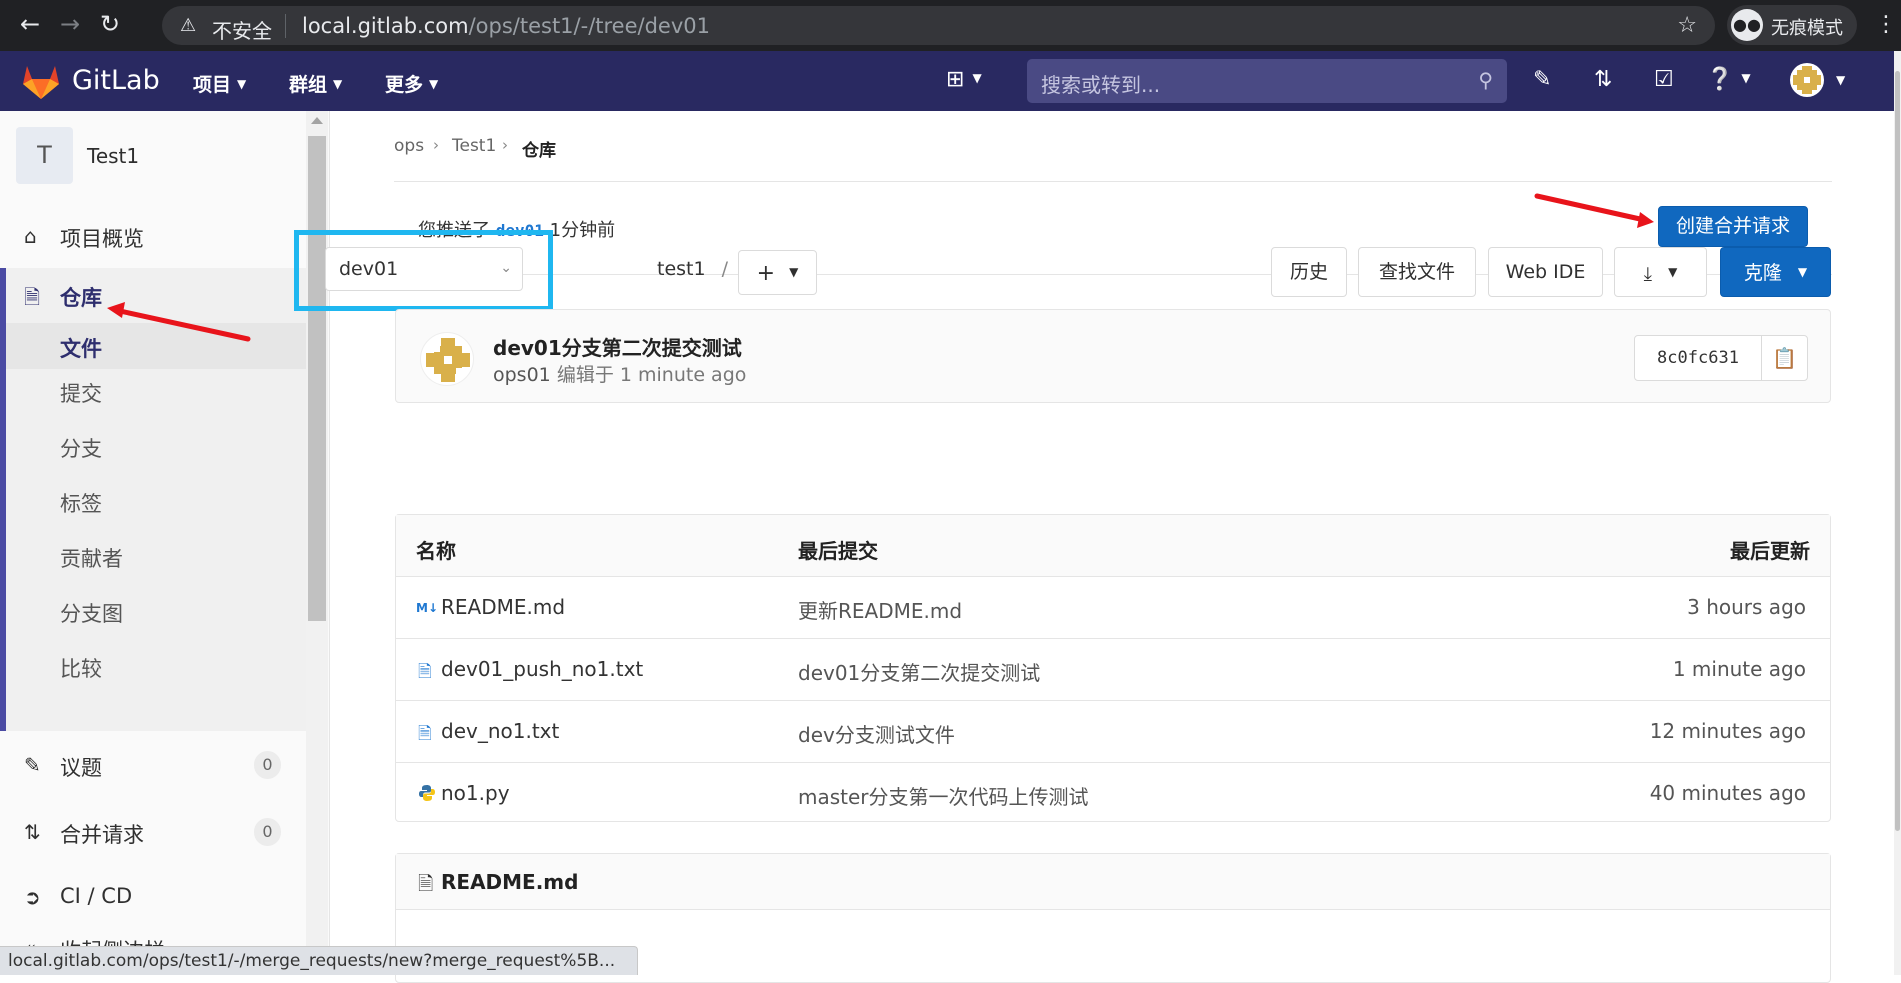  I want to click on sidebar-subitem-label: 文件, so click(81, 349).